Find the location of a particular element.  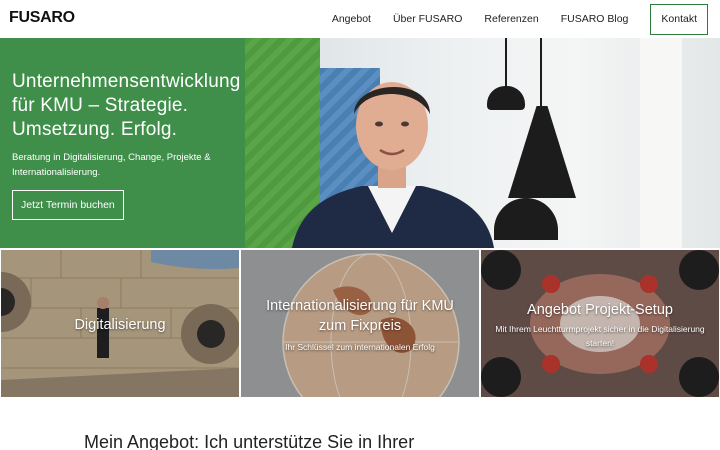

hero-title-line: für KMU – Strategie. is located at coordinates (100, 105).